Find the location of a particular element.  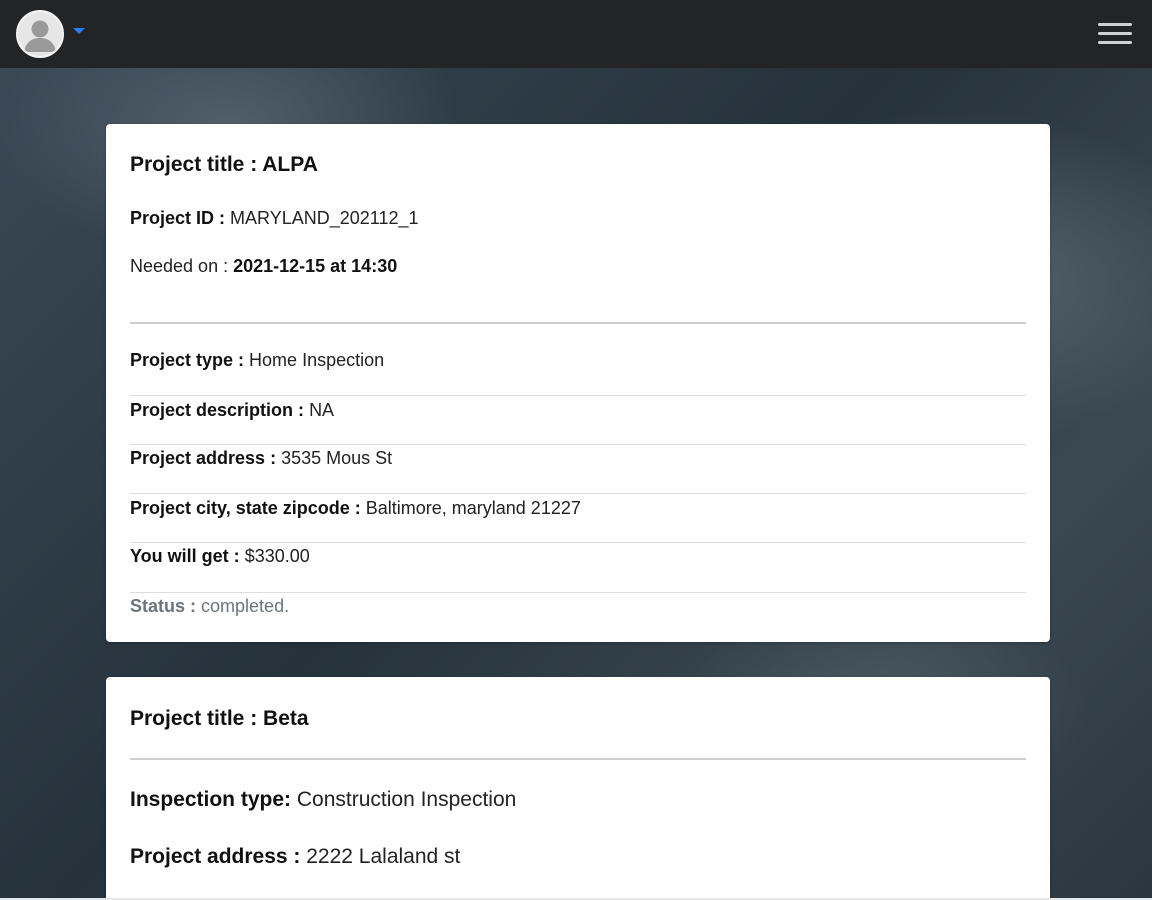

project-description-row: Project description : NA is located at coordinates (232, 410).